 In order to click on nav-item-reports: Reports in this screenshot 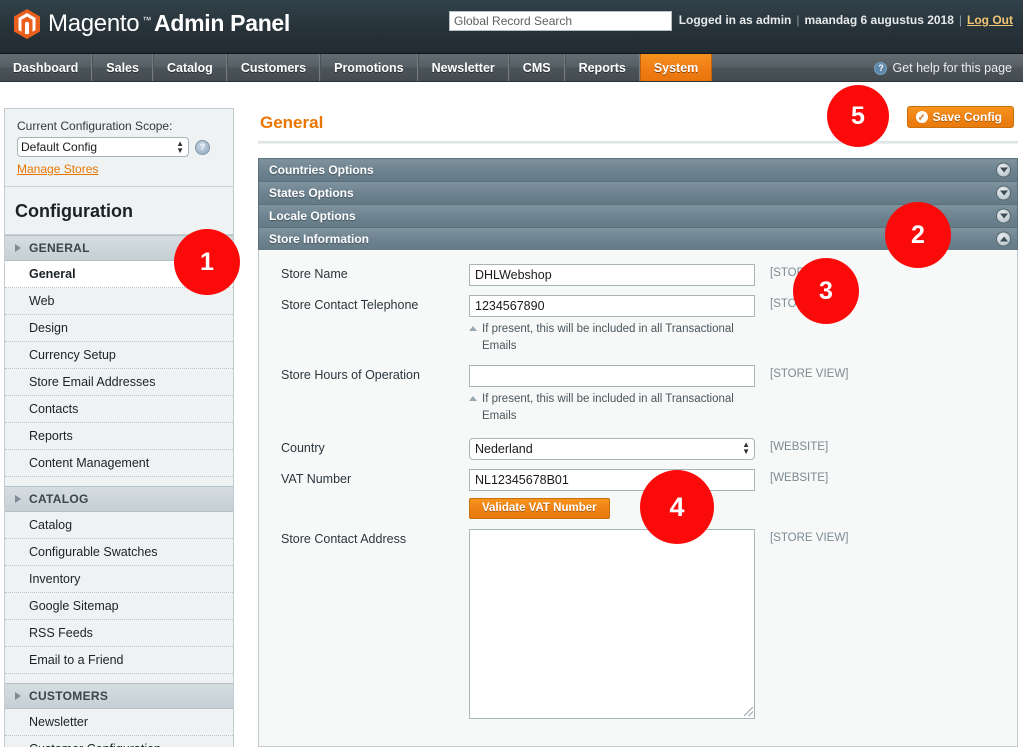, I will do `click(602, 67)`.